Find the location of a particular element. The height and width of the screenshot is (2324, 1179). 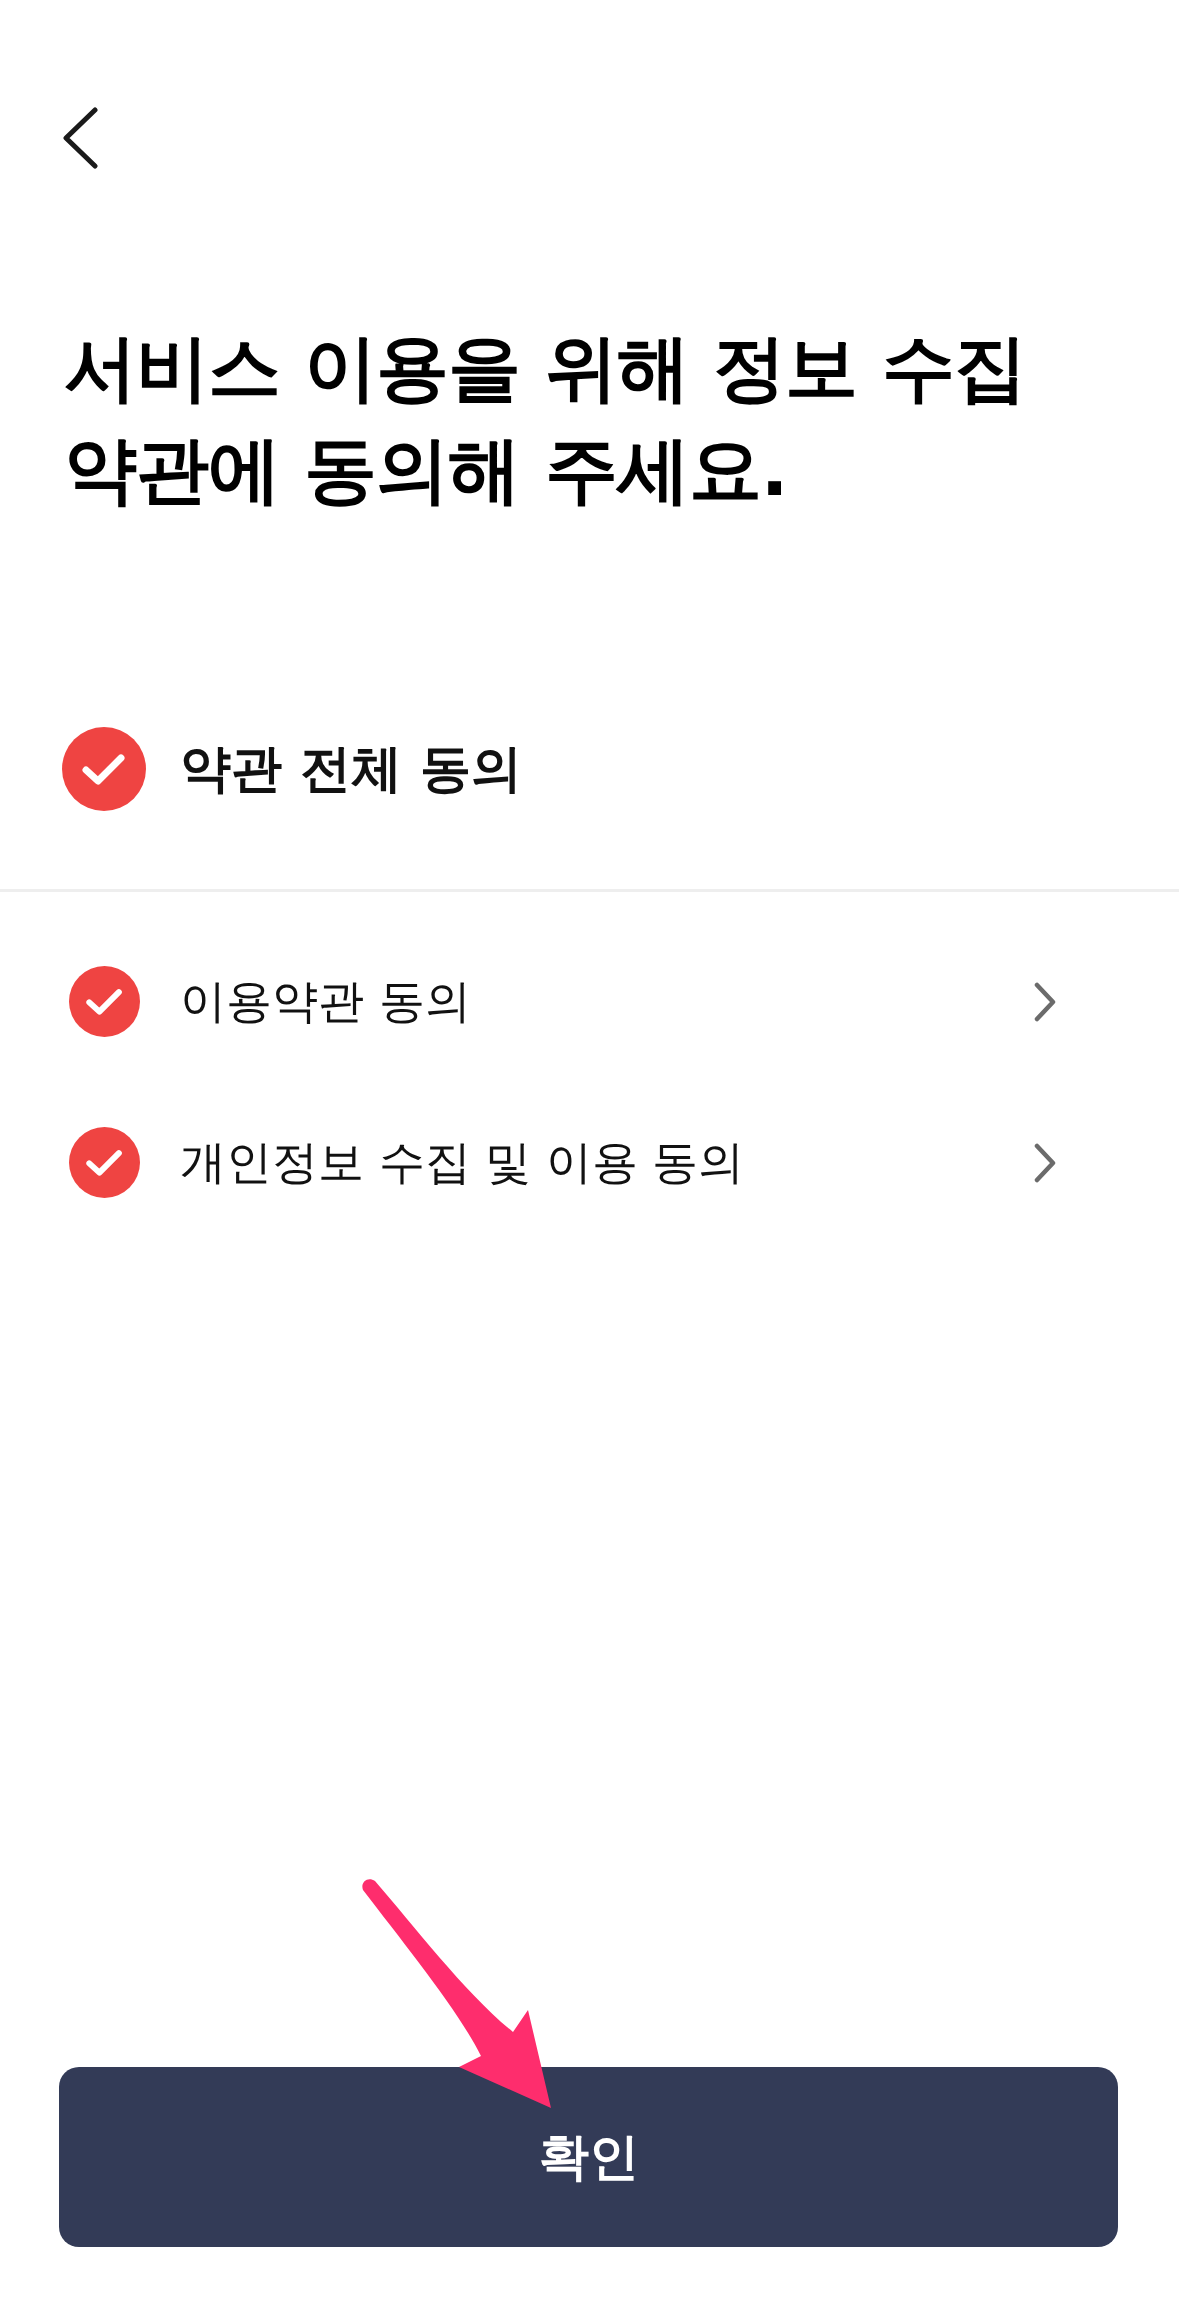

agree-all-label: 약관 전체 동의 is located at coordinates (351, 769).